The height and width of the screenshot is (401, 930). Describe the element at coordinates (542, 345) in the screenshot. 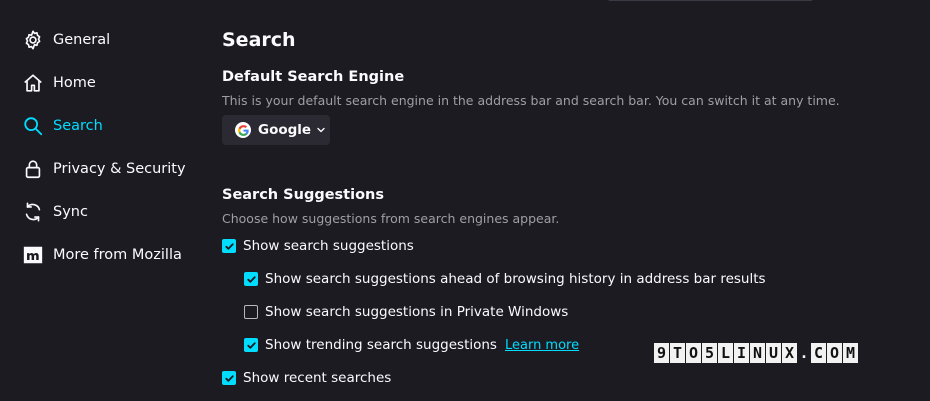

I see `learn-more-link: Learn more` at that location.